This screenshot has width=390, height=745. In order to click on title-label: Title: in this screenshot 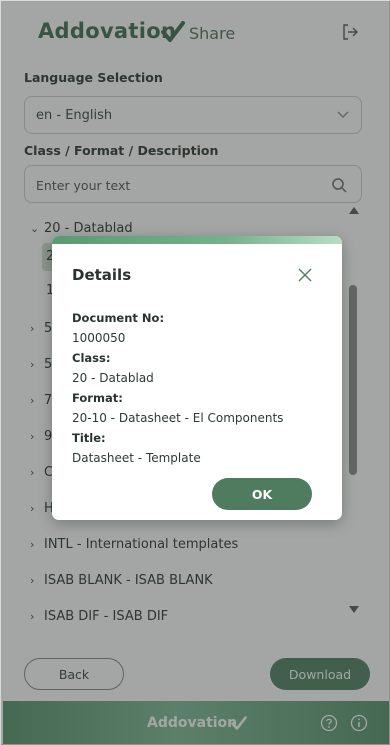, I will do `click(89, 438)`.